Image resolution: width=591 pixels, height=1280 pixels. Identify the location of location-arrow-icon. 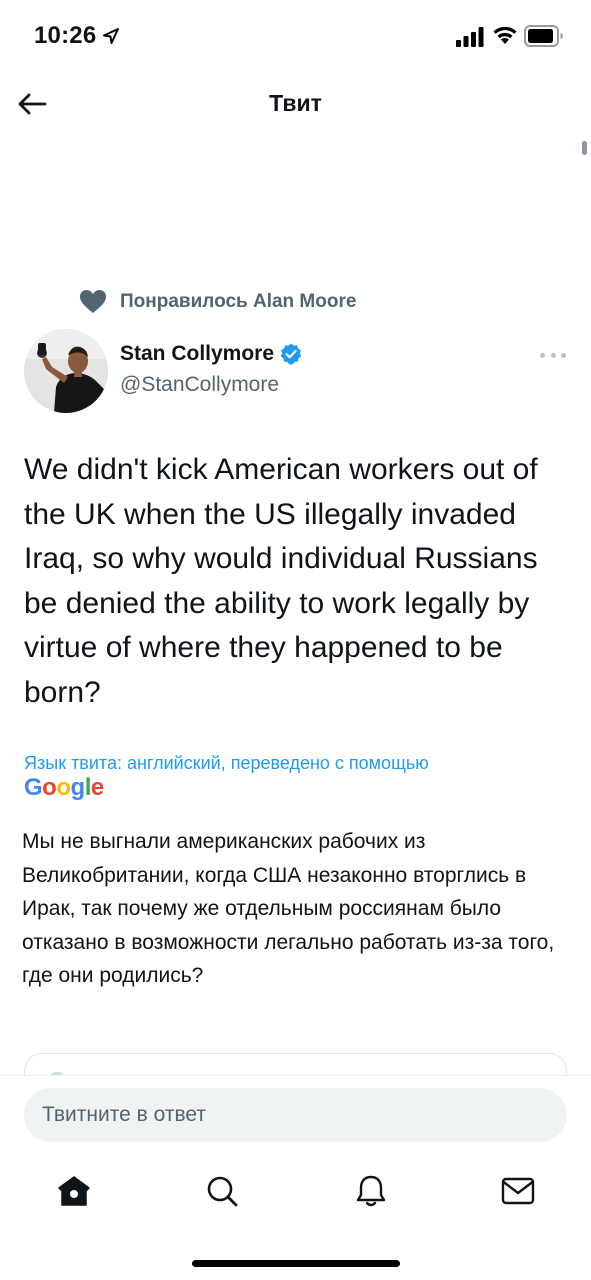
(111, 36).